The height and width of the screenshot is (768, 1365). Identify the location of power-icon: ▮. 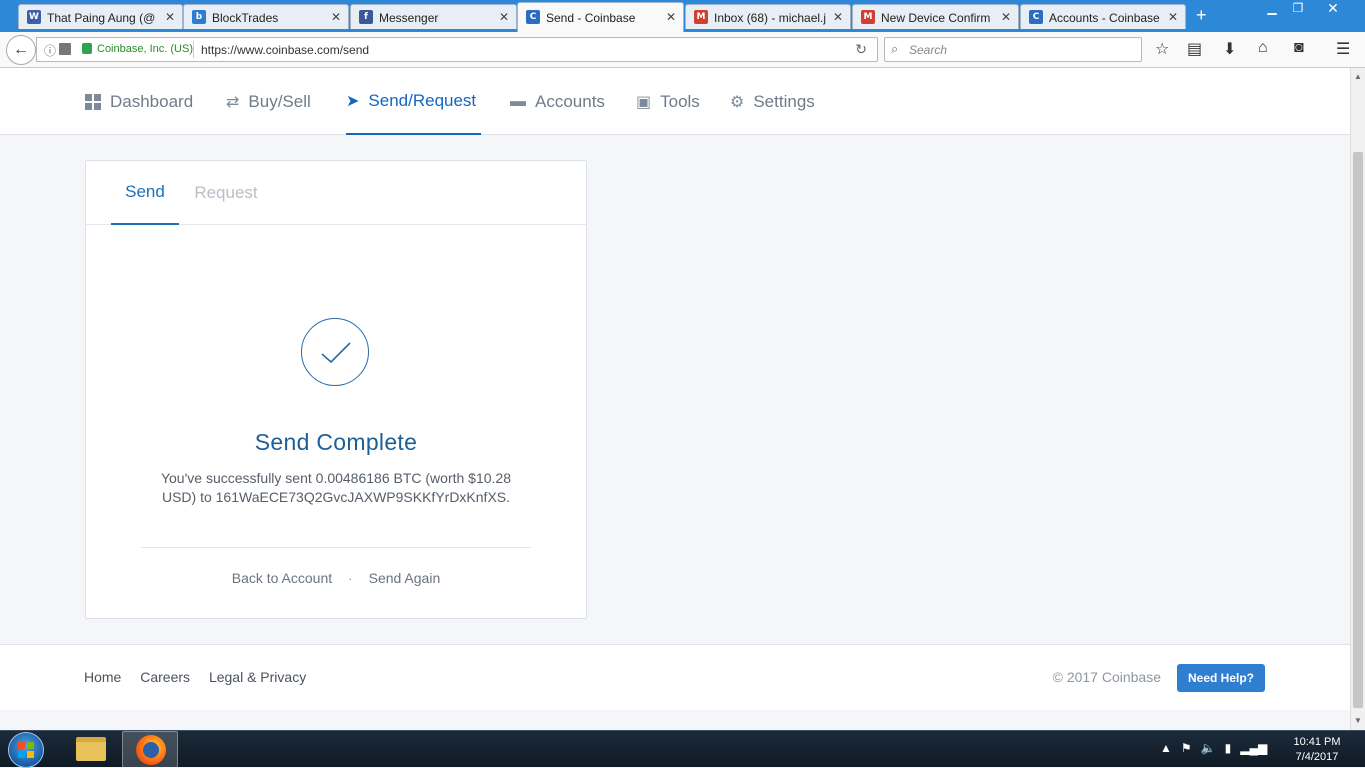
(1228, 748).